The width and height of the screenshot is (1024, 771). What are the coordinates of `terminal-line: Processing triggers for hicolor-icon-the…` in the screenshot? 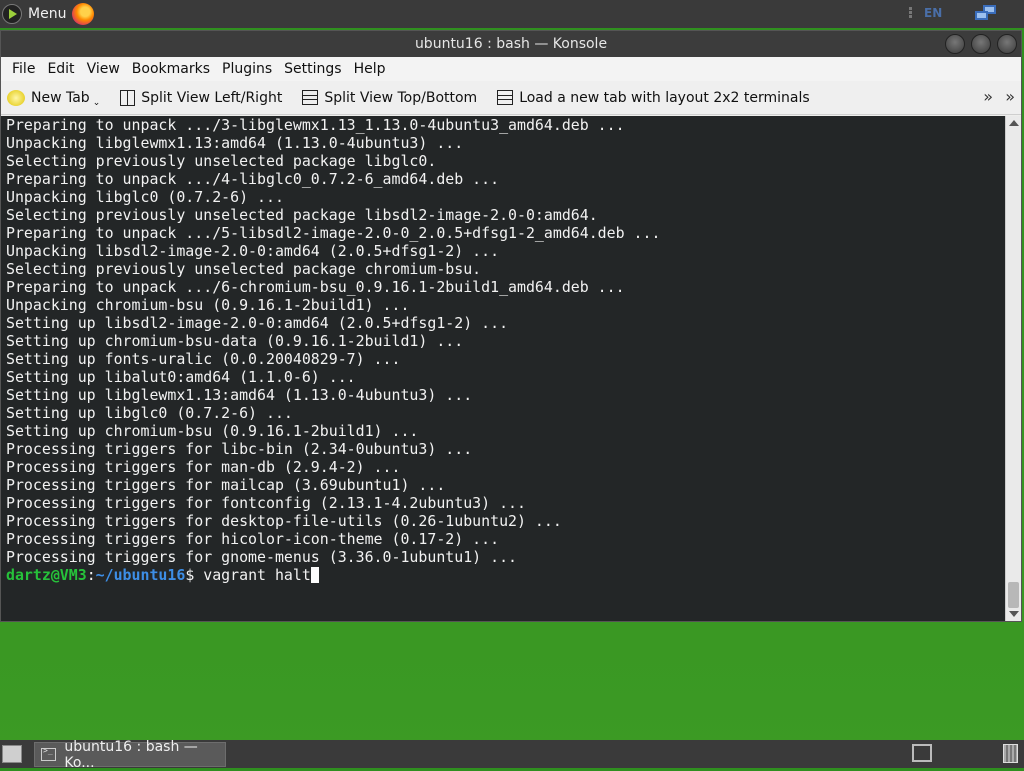 It's located at (253, 539).